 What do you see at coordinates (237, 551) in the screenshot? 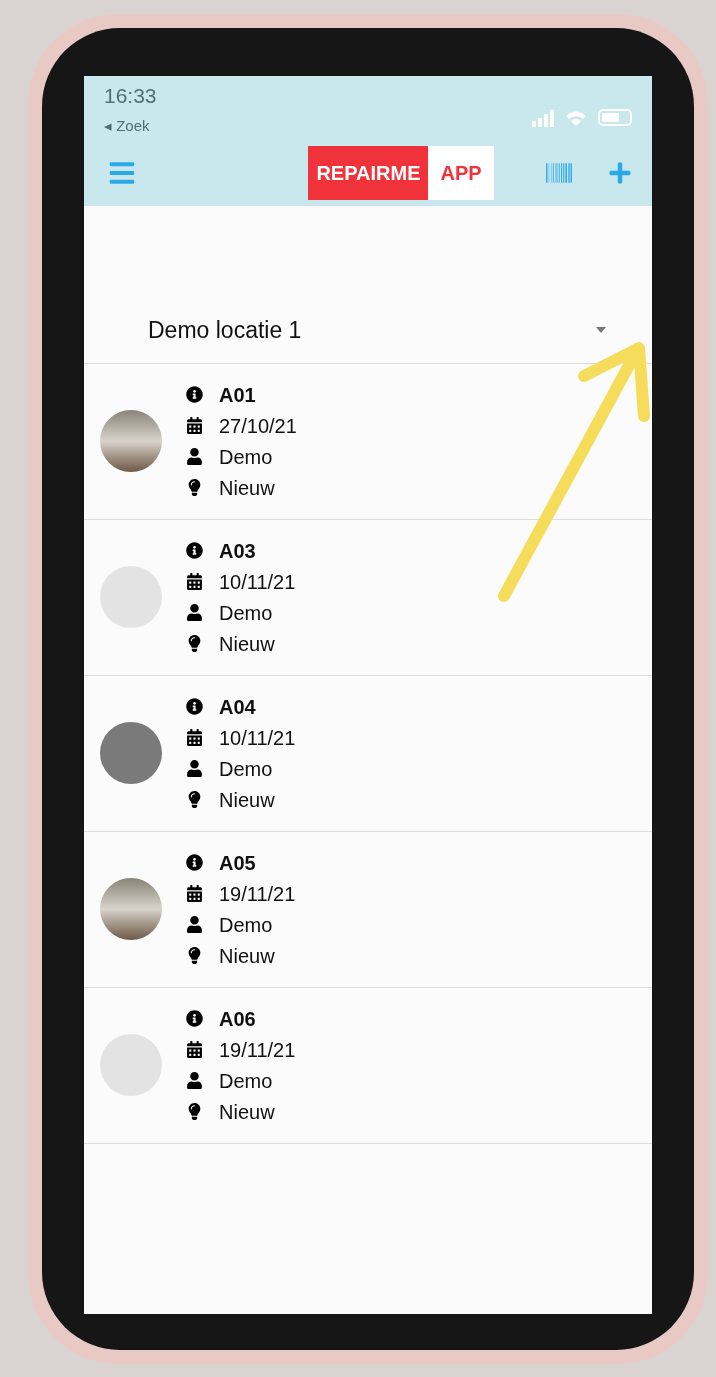
I see `repair-code: A03` at bounding box center [237, 551].